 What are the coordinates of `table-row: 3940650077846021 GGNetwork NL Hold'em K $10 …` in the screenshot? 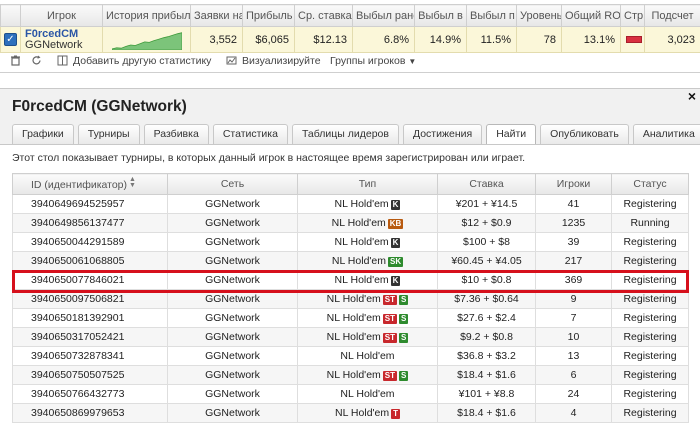 It's located at (350, 280).